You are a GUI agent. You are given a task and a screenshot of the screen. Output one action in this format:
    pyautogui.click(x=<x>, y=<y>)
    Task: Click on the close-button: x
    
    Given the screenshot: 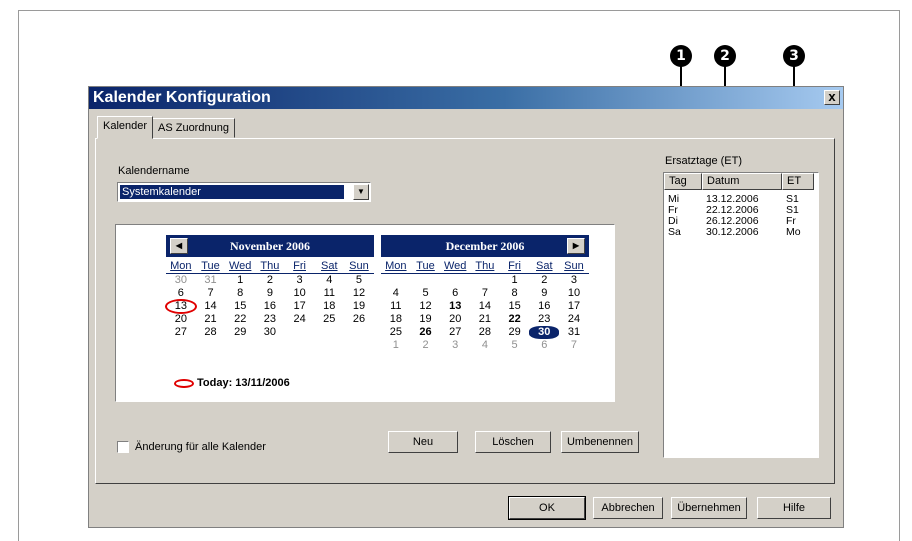 What is the action you would take?
    pyautogui.click(x=832, y=97)
    